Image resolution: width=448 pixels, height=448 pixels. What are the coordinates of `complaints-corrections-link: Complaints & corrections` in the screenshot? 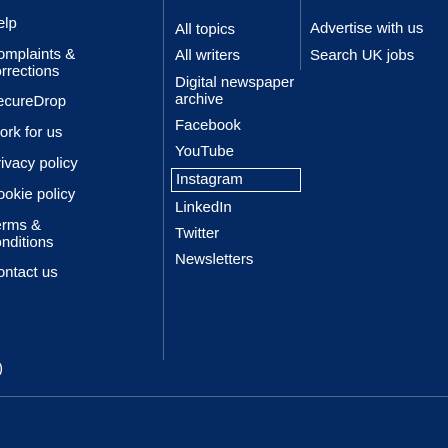 It's located at (48, 63).